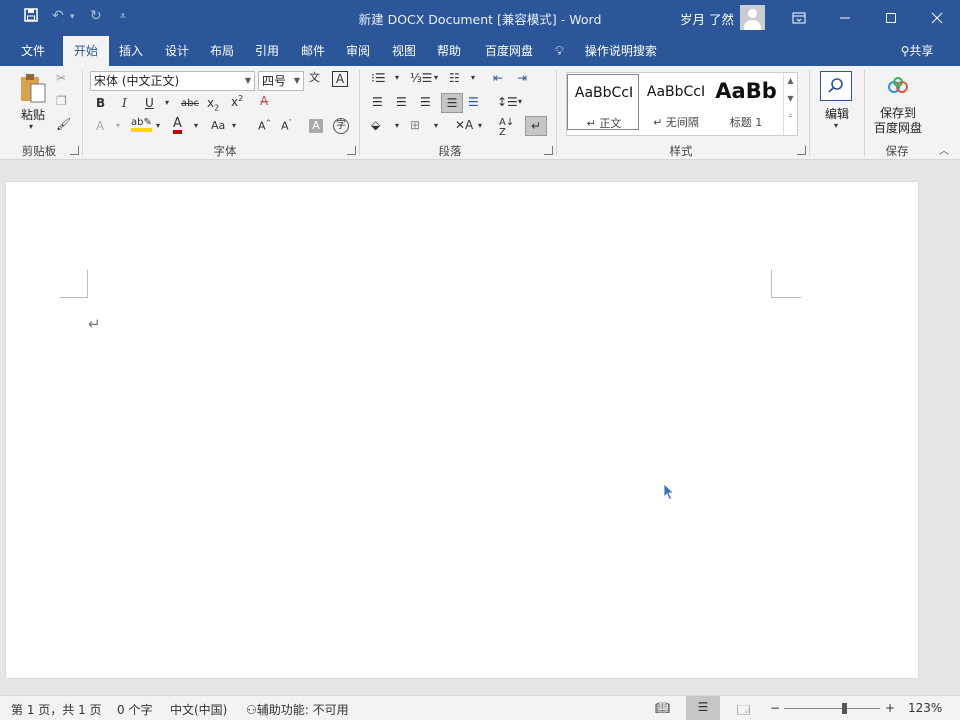  Describe the element at coordinates (100, 126) in the screenshot. I see `text-effects-icon: A` at that location.